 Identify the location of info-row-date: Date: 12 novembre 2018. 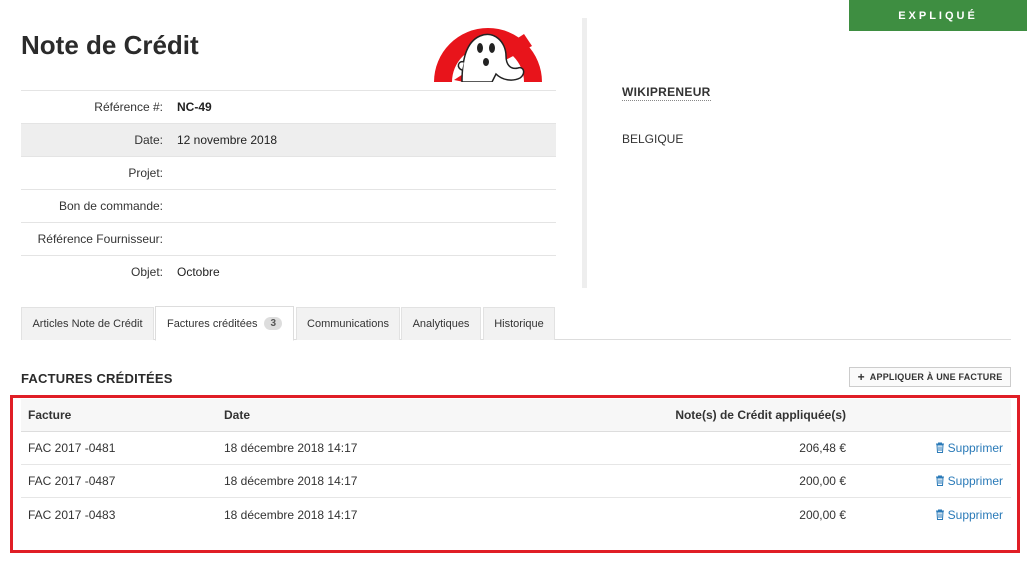
(288, 139).